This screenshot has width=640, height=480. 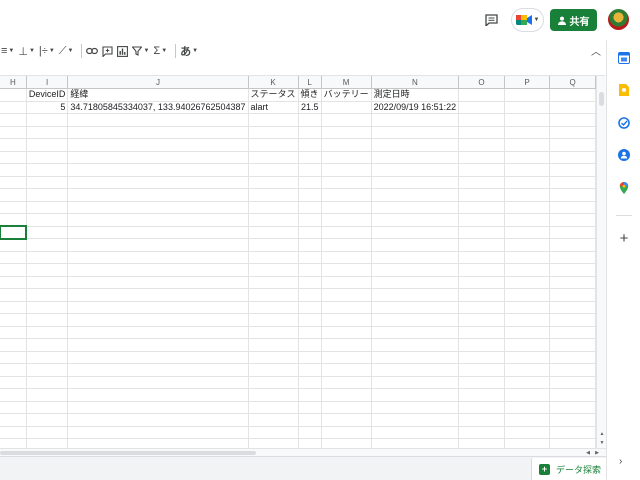 I want to click on meet-button: ▼, so click(x=527, y=20).